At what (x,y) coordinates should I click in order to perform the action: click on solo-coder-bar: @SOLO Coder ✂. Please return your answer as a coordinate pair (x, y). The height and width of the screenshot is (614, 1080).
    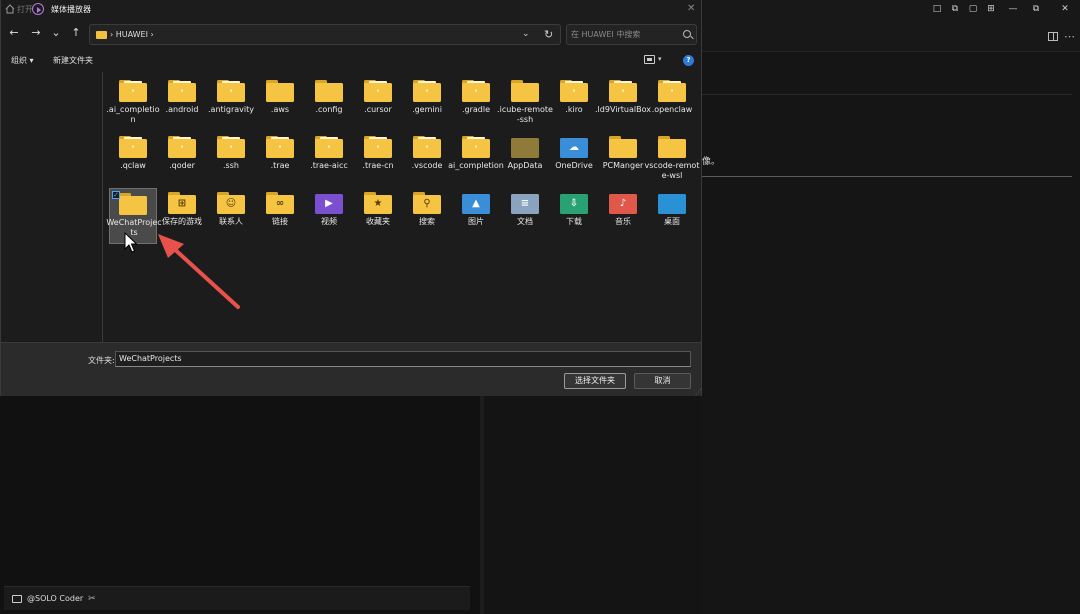
    Looking at the image, I should click on (237, 598).